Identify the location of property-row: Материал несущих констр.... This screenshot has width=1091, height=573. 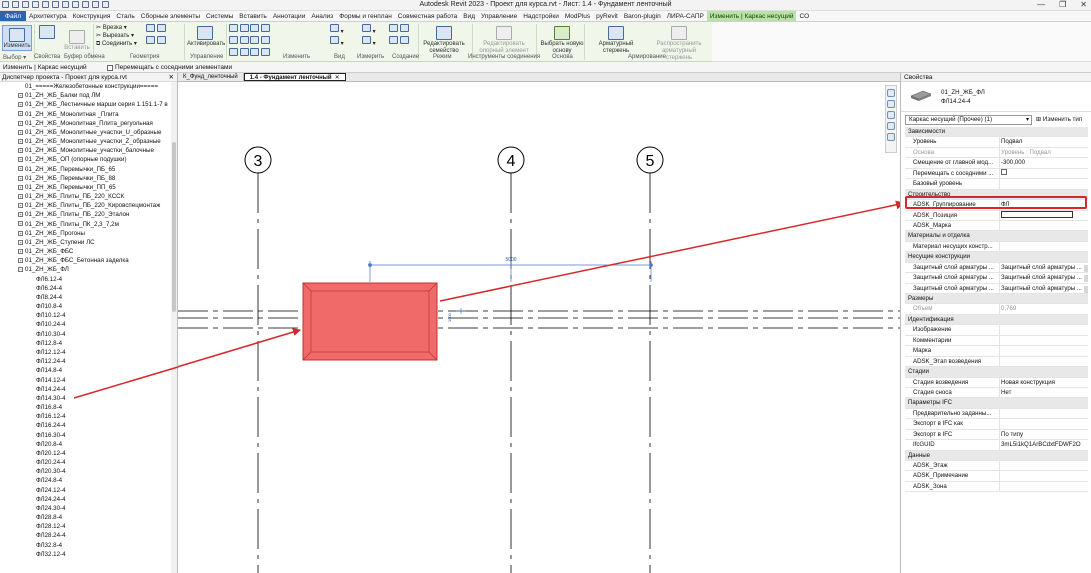
(996, 247).